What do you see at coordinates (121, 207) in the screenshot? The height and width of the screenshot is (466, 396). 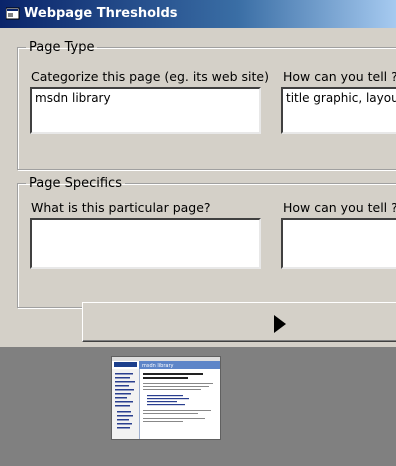 I see `page-identity-label: What is this particular page?` at bounding box center [121, 207].